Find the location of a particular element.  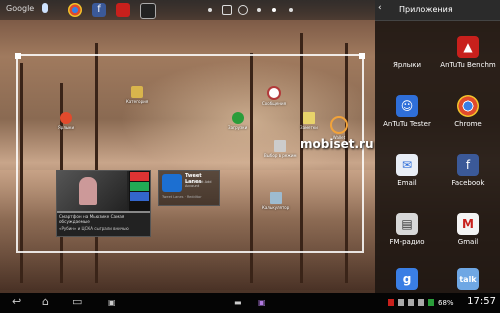

wifi-icon is located at coordinates (421, 302).